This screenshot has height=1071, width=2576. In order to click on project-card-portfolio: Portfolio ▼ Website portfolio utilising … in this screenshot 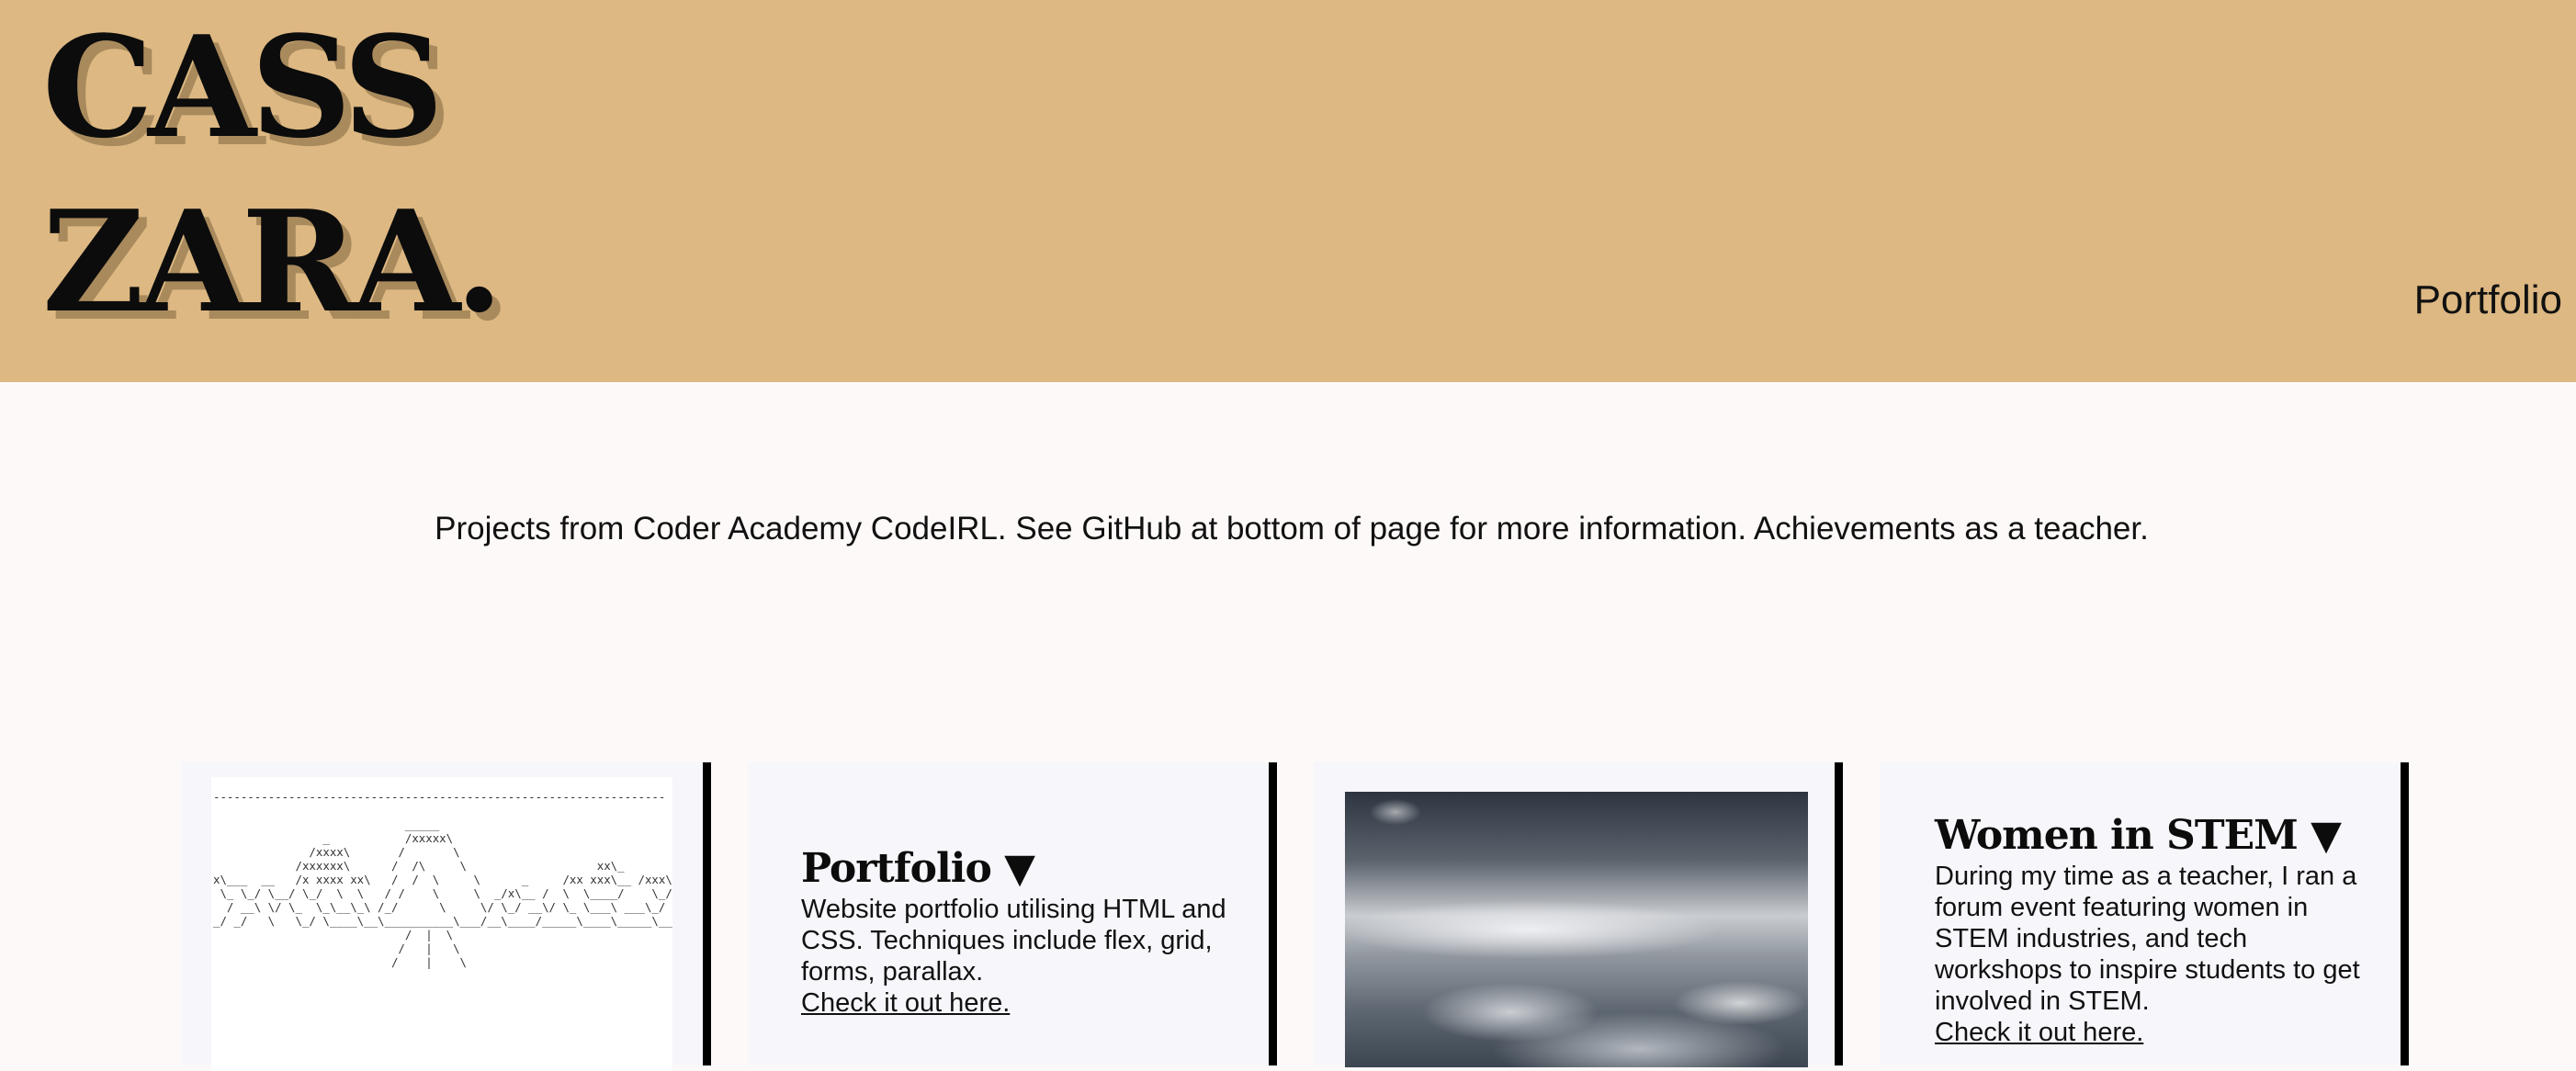, I will do `click(1012, 913)`.